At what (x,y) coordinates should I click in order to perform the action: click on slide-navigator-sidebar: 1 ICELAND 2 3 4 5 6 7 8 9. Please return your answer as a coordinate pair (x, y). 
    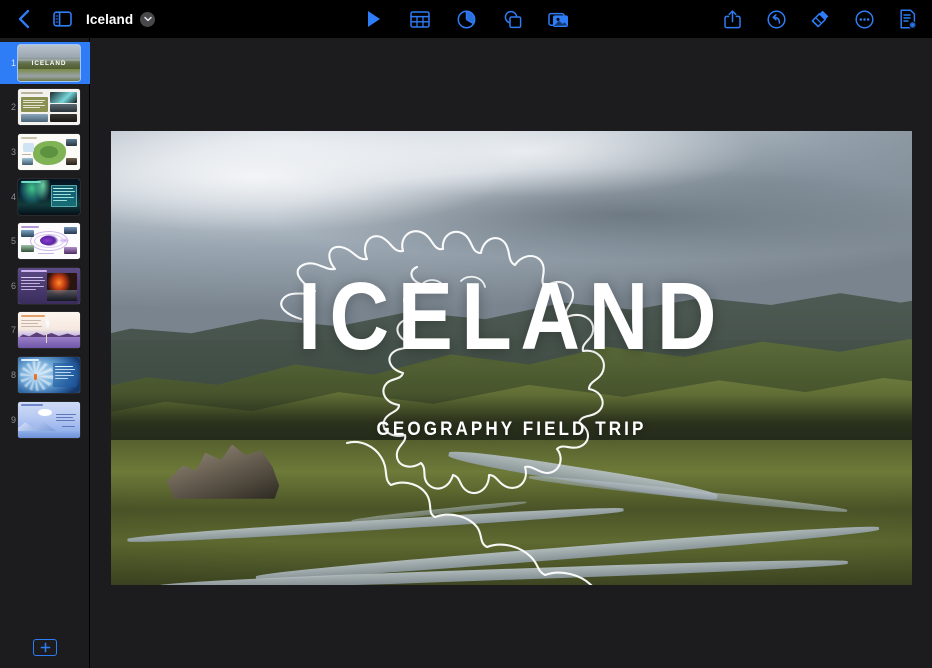
    Looking at the image, I should click on (45, 353).